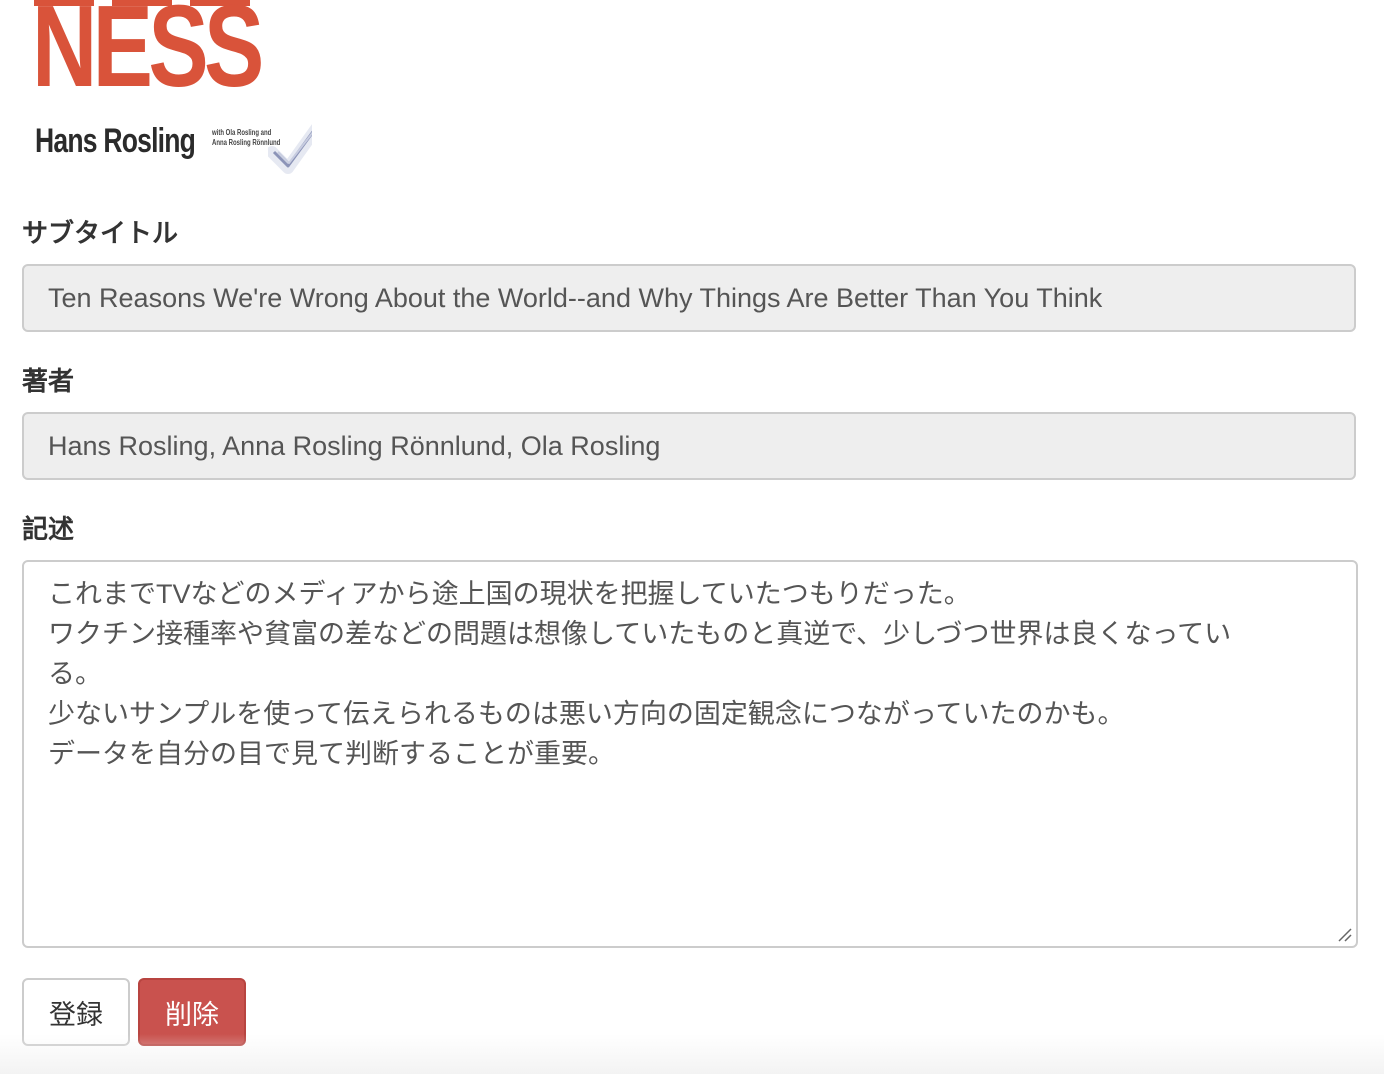  What do you see at coordinates (48, 529) in the screenshot?
I see `description-label: 記述` at bounding box center [48, 529].